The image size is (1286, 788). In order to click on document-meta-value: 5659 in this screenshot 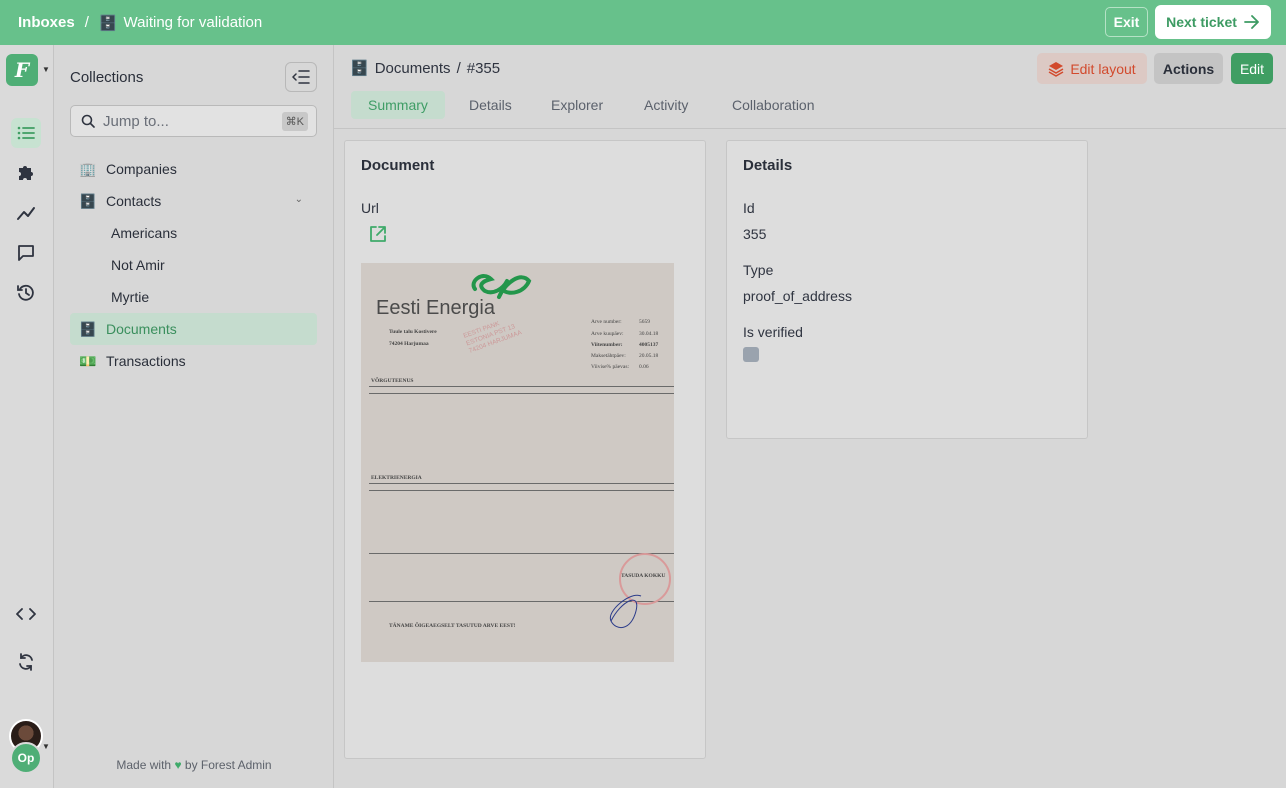, I will do `click(644, 322)`.